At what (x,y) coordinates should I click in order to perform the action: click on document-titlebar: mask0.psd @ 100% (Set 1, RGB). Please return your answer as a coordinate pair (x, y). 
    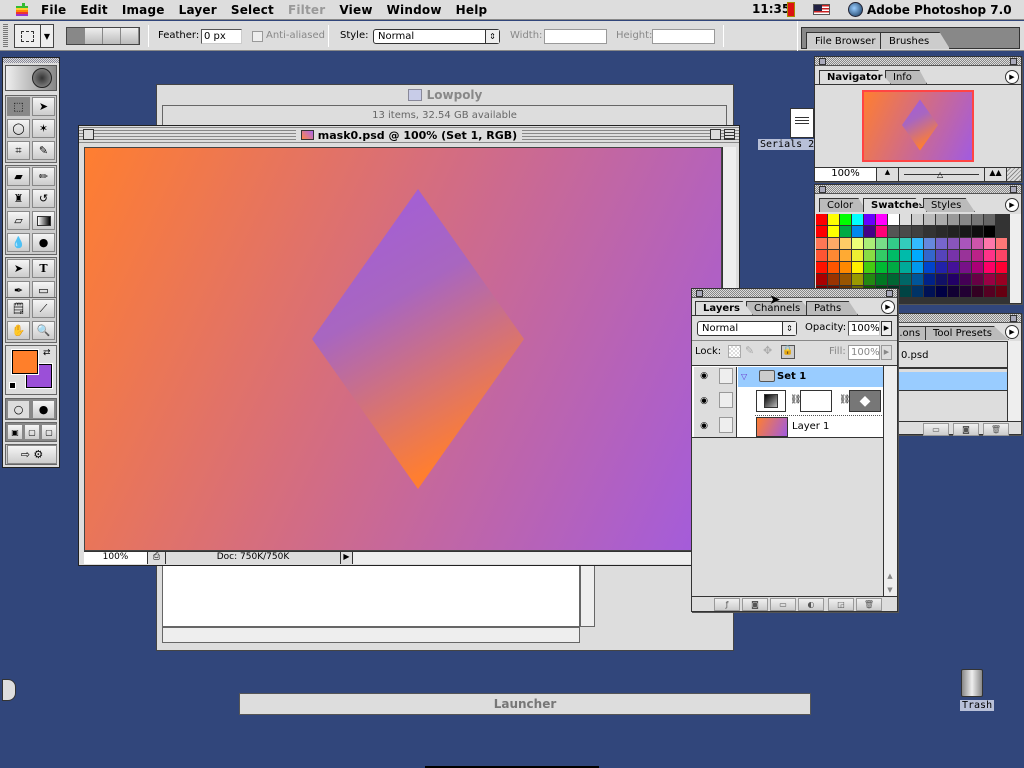
    Looking at the image, I should click on (409, 135).